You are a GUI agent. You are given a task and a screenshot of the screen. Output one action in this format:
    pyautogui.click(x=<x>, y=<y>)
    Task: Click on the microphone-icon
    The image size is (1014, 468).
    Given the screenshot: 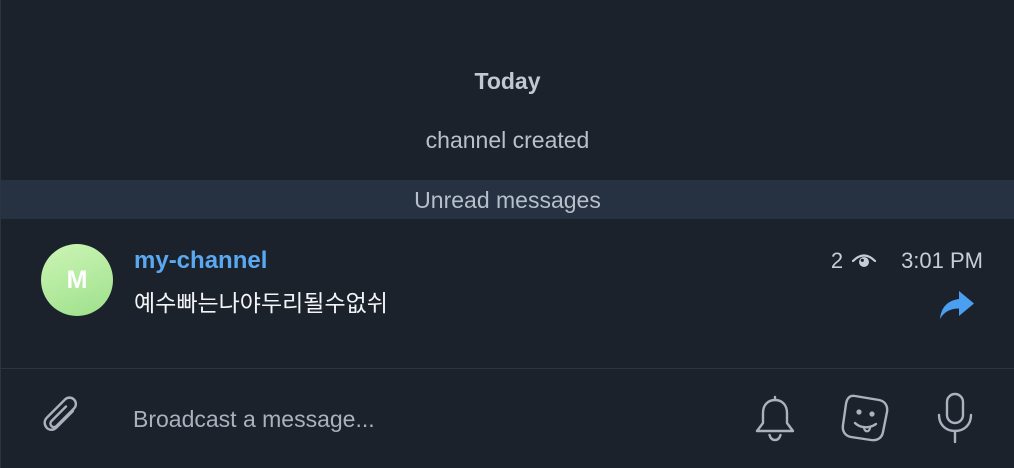 What is the action you would take?
    pyautogui.click(x=955, y=418)
    